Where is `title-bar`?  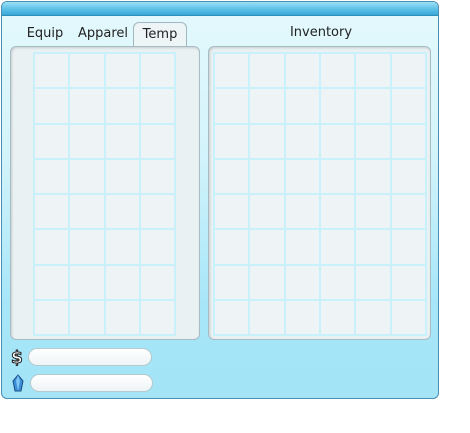 title-bar is located at coordinates (220, 9).